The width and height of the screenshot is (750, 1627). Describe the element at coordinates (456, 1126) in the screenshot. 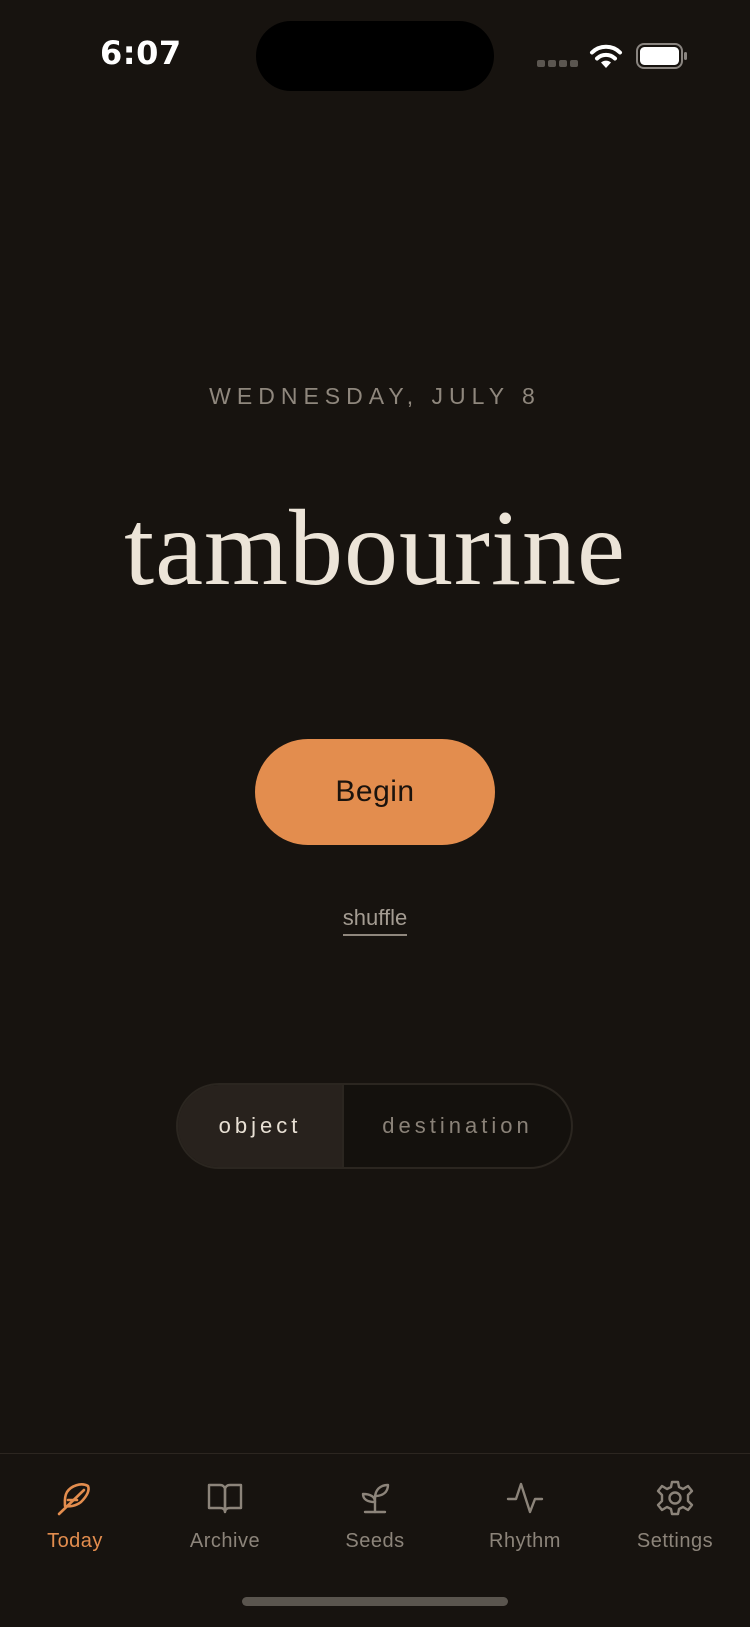

I see `mode-option-destination: destination` at that location.